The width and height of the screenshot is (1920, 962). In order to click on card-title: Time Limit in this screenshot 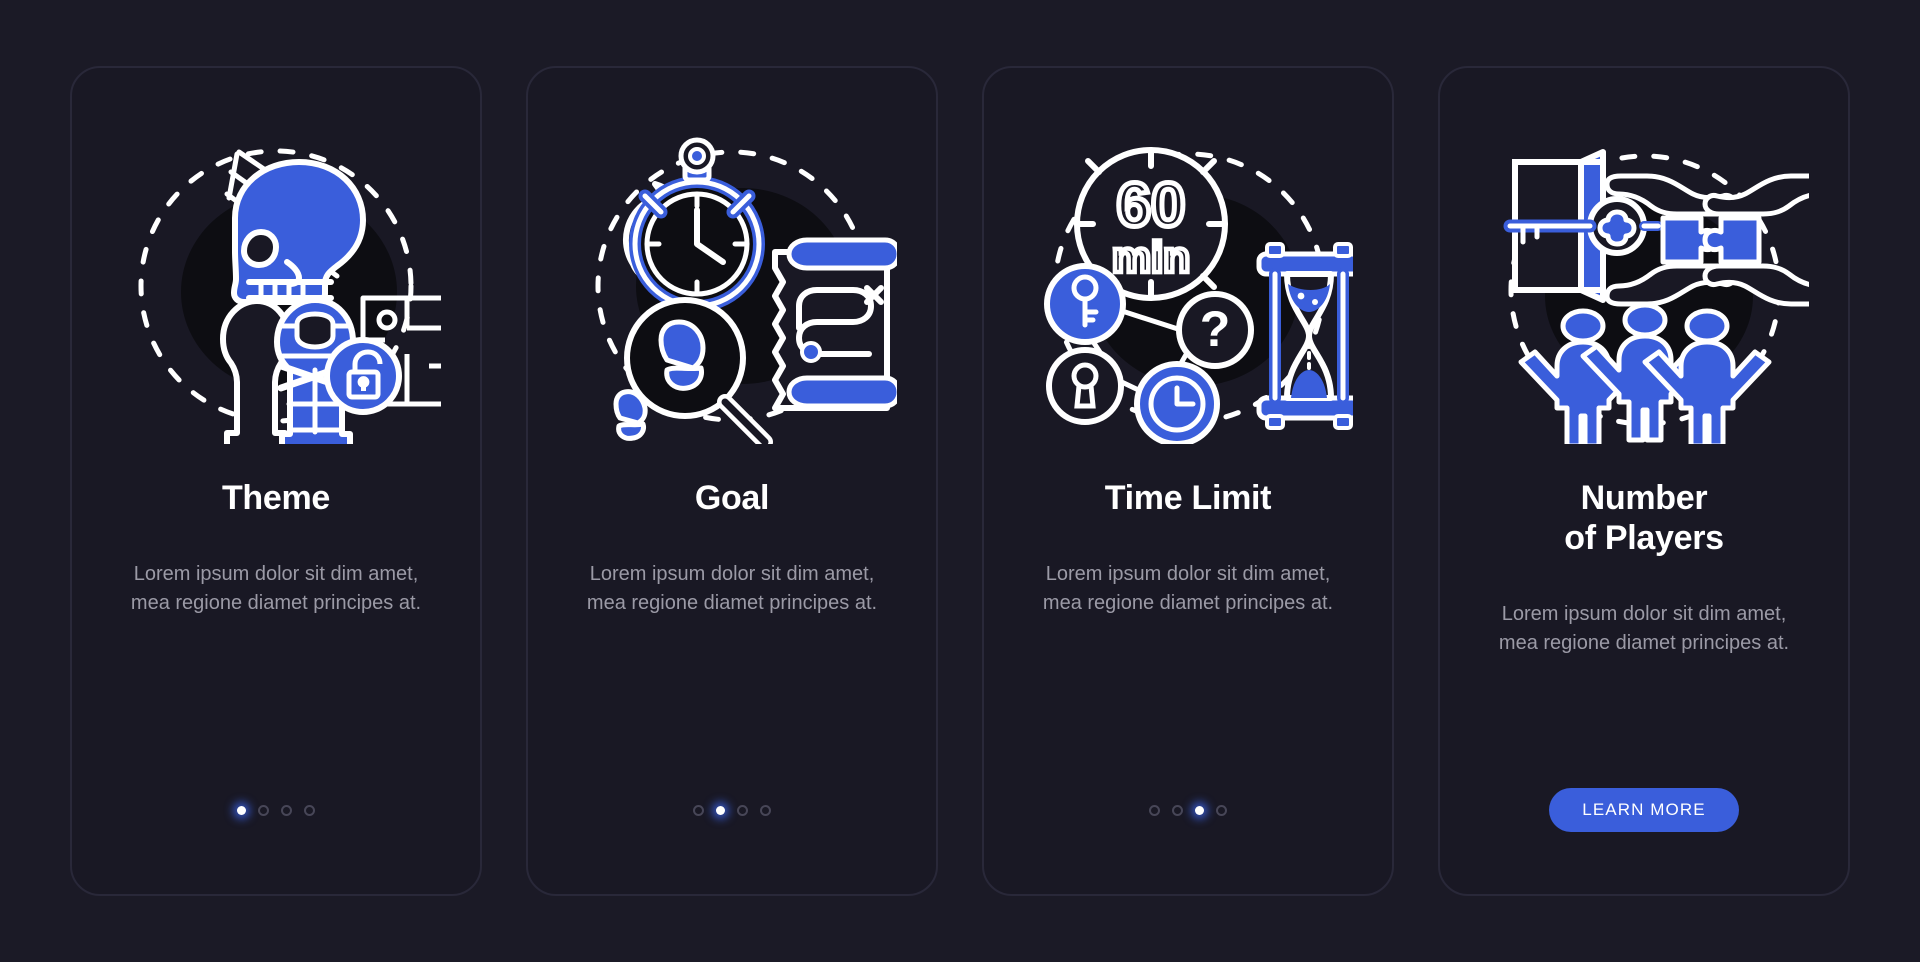, I will do `click(1188, 498)`.